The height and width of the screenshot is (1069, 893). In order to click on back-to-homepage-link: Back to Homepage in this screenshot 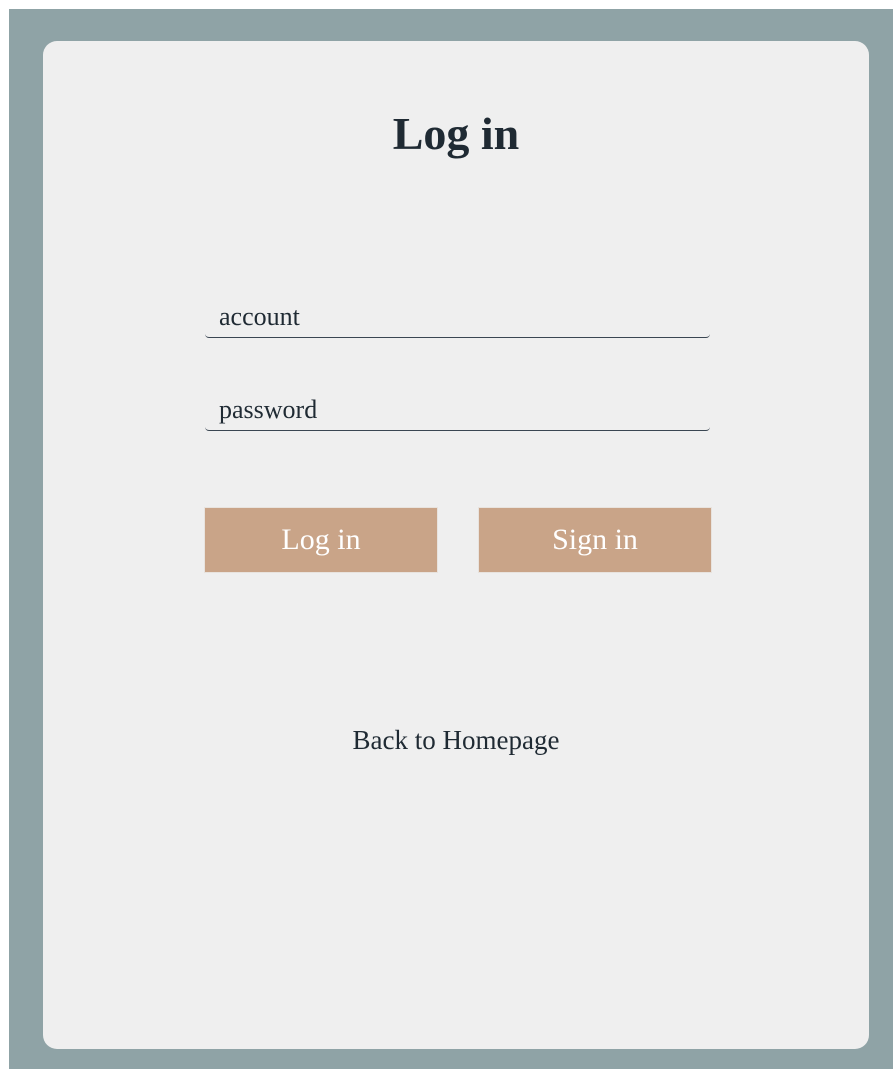, I will do `click(456, 740)`.